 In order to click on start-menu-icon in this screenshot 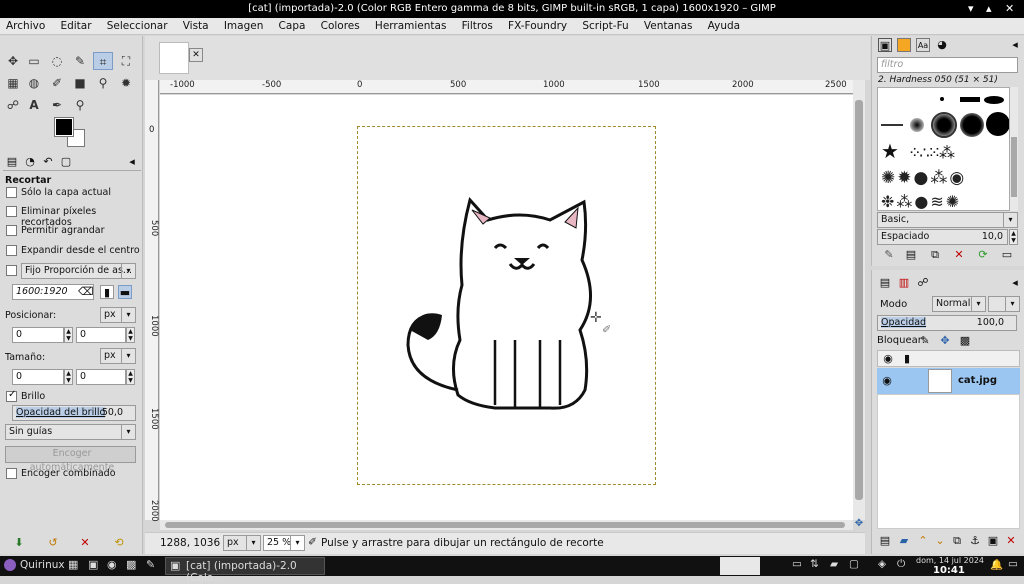, I will do `click(10, 565)`.